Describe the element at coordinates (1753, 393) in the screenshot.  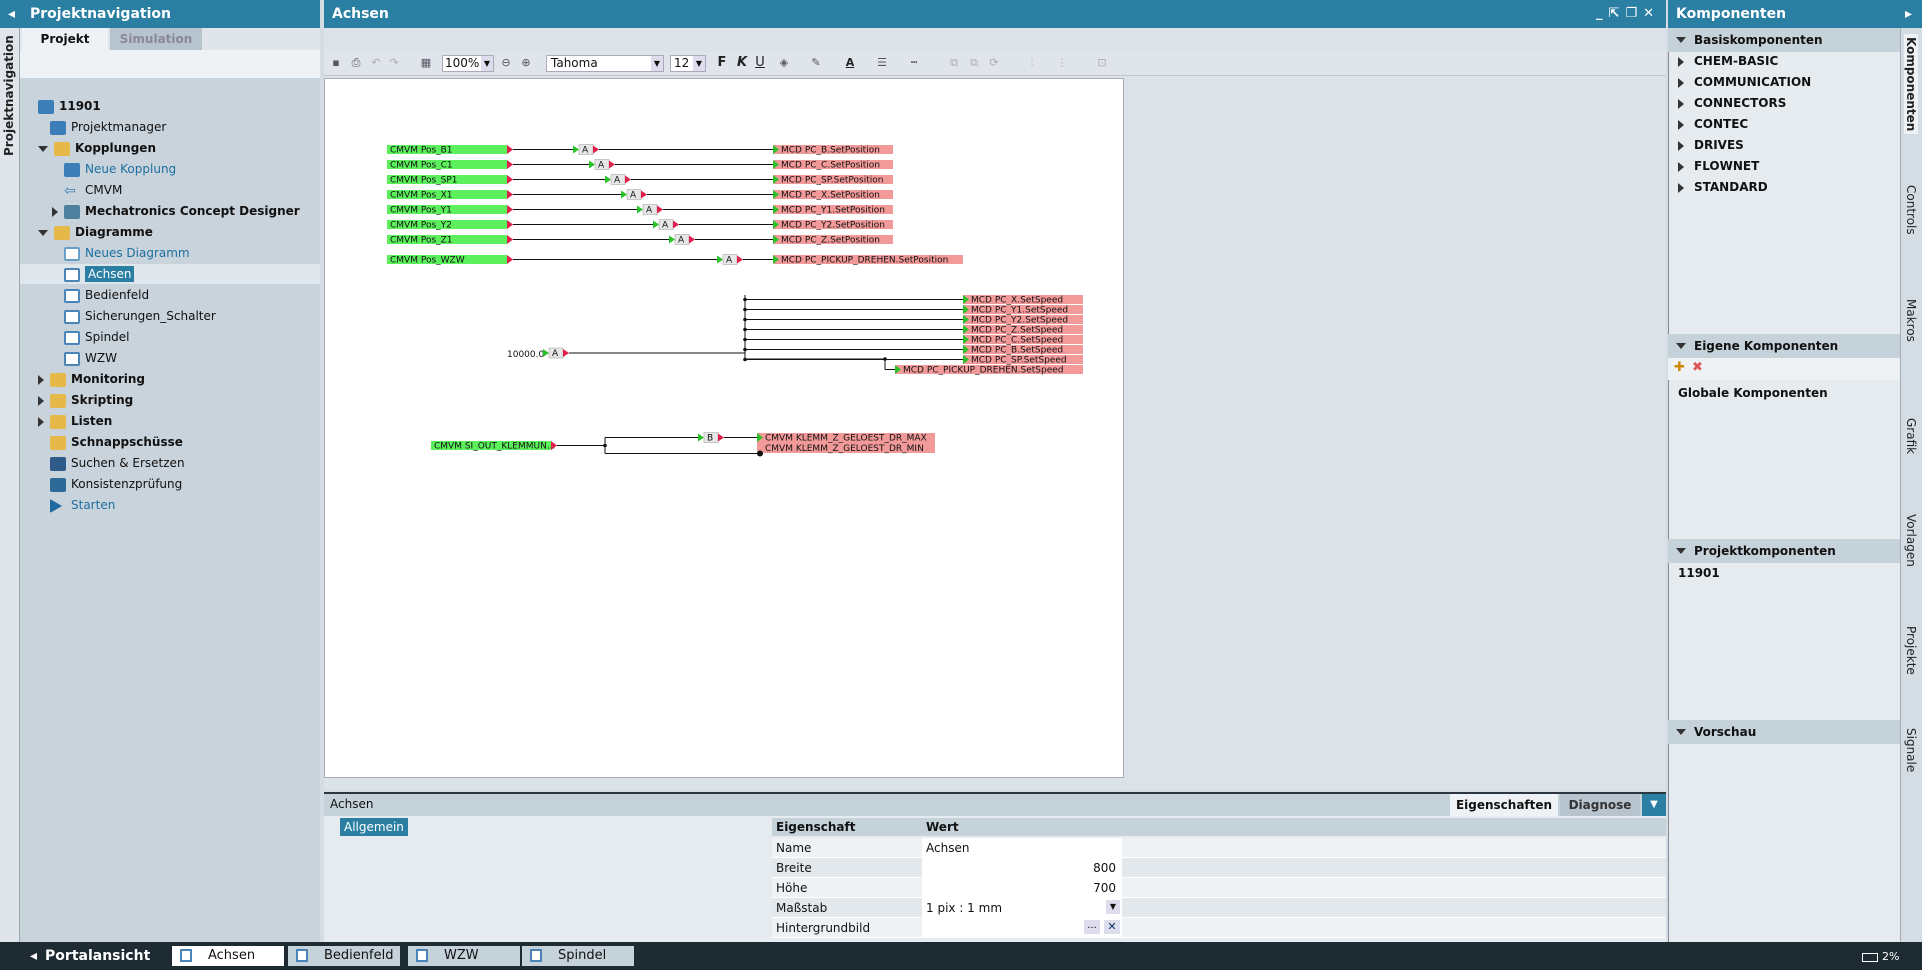
I see `eigene-item: Globale Komponenten` at that location.